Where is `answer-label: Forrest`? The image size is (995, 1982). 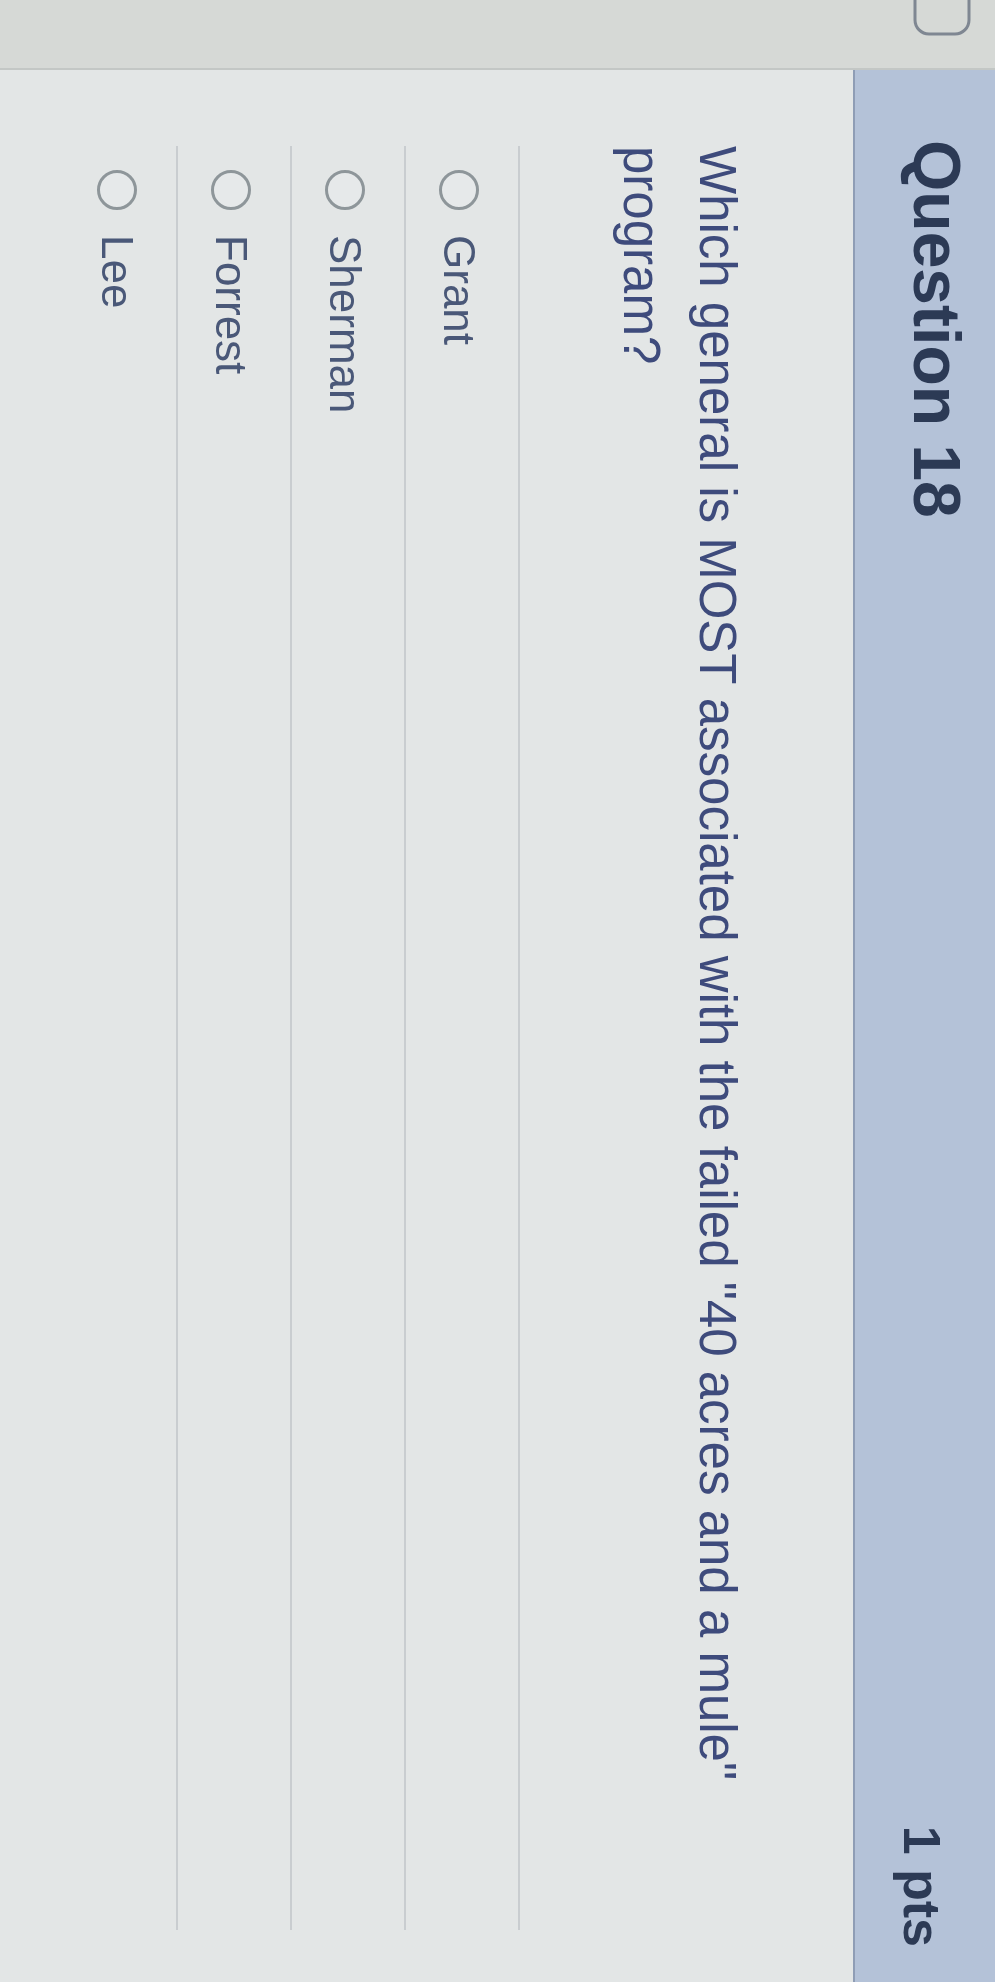 answer-label: Forrest is located at coordinates (231, 305).